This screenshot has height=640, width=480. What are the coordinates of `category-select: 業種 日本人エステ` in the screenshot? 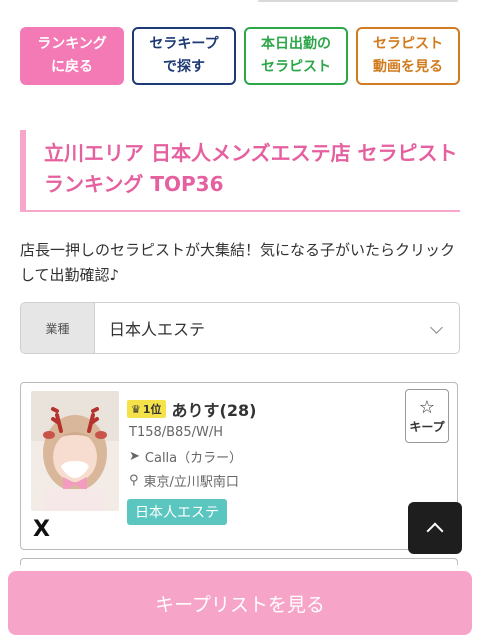 It's located at (240, 328).